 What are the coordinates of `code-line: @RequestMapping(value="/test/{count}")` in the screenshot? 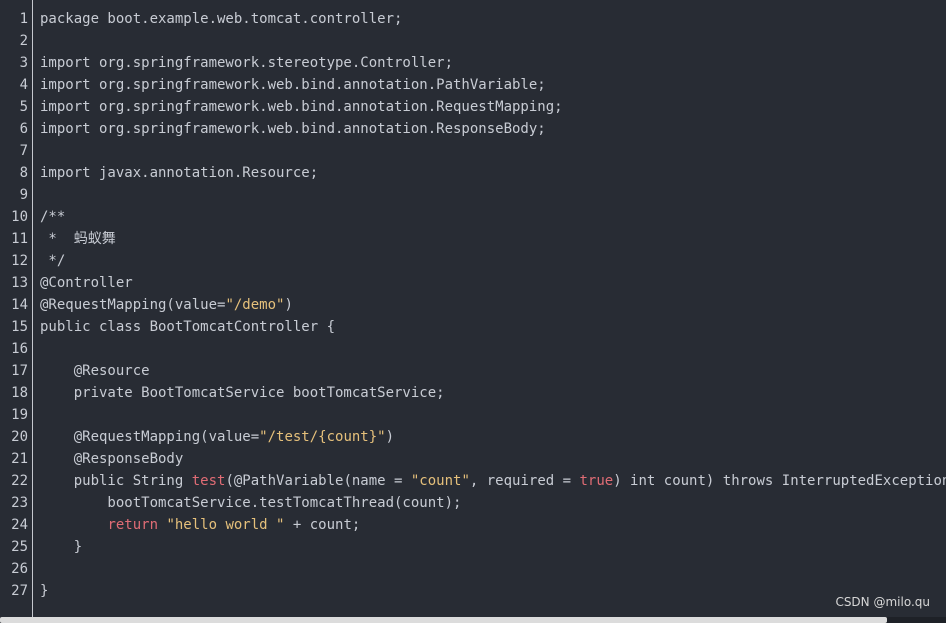 It's located at (217, 437).